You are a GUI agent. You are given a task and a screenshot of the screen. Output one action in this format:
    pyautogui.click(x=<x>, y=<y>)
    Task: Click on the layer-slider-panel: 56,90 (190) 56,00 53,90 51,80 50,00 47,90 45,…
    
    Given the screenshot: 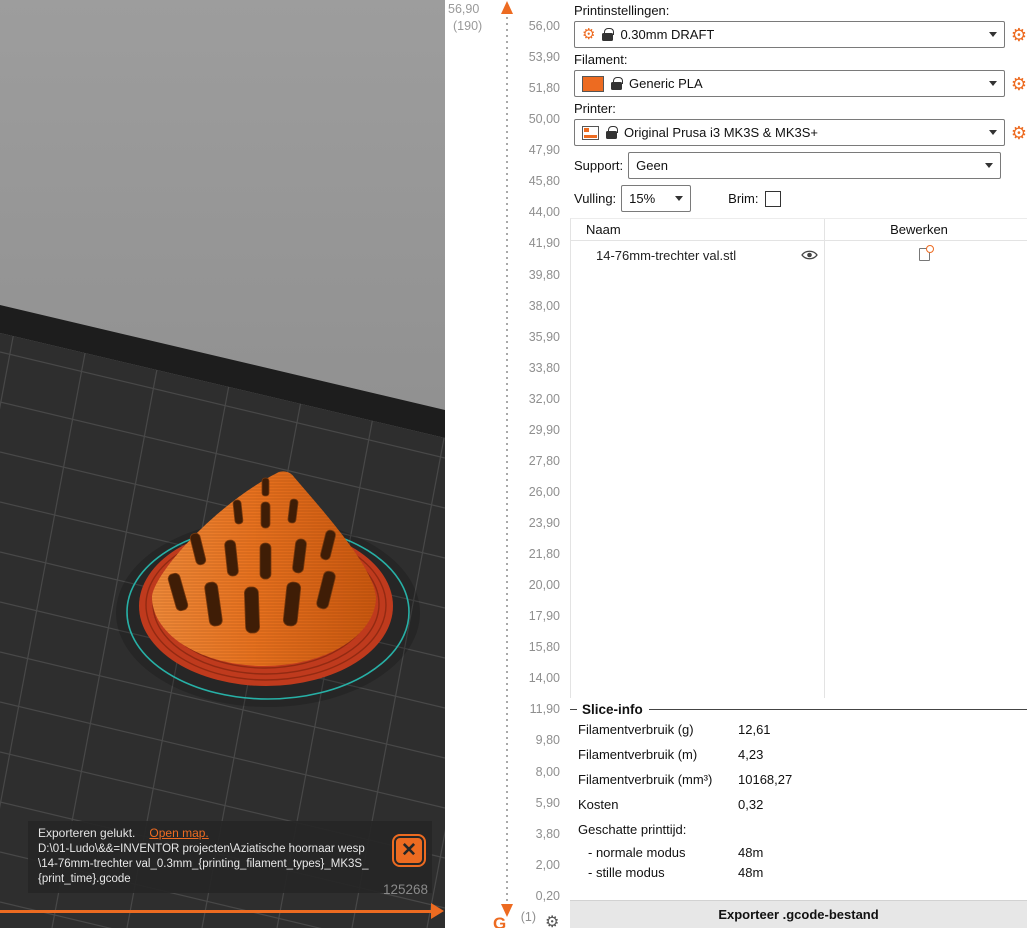 What is the action you would take?
    pyautogui.click(x=507, y=464)
    